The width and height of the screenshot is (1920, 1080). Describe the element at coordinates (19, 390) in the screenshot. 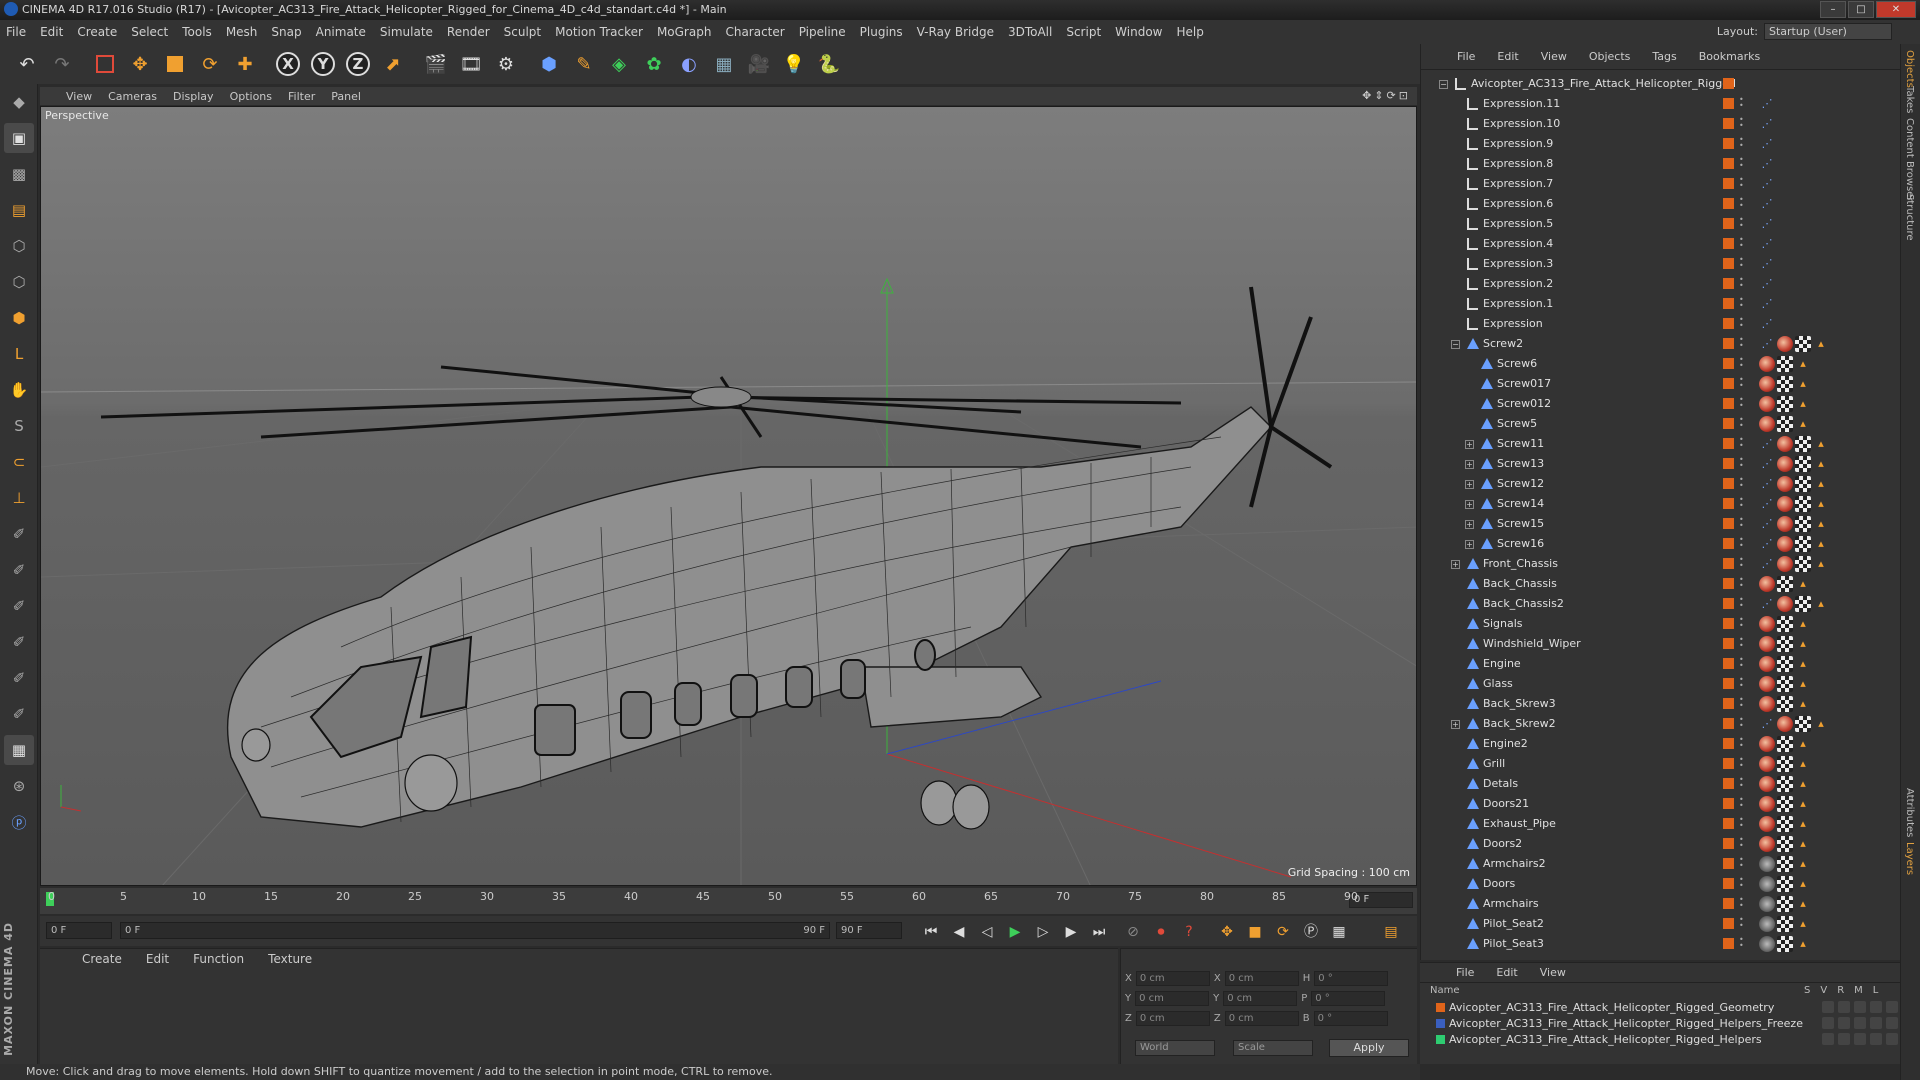

I see `tweak-mode-icon: ✋` at that location.